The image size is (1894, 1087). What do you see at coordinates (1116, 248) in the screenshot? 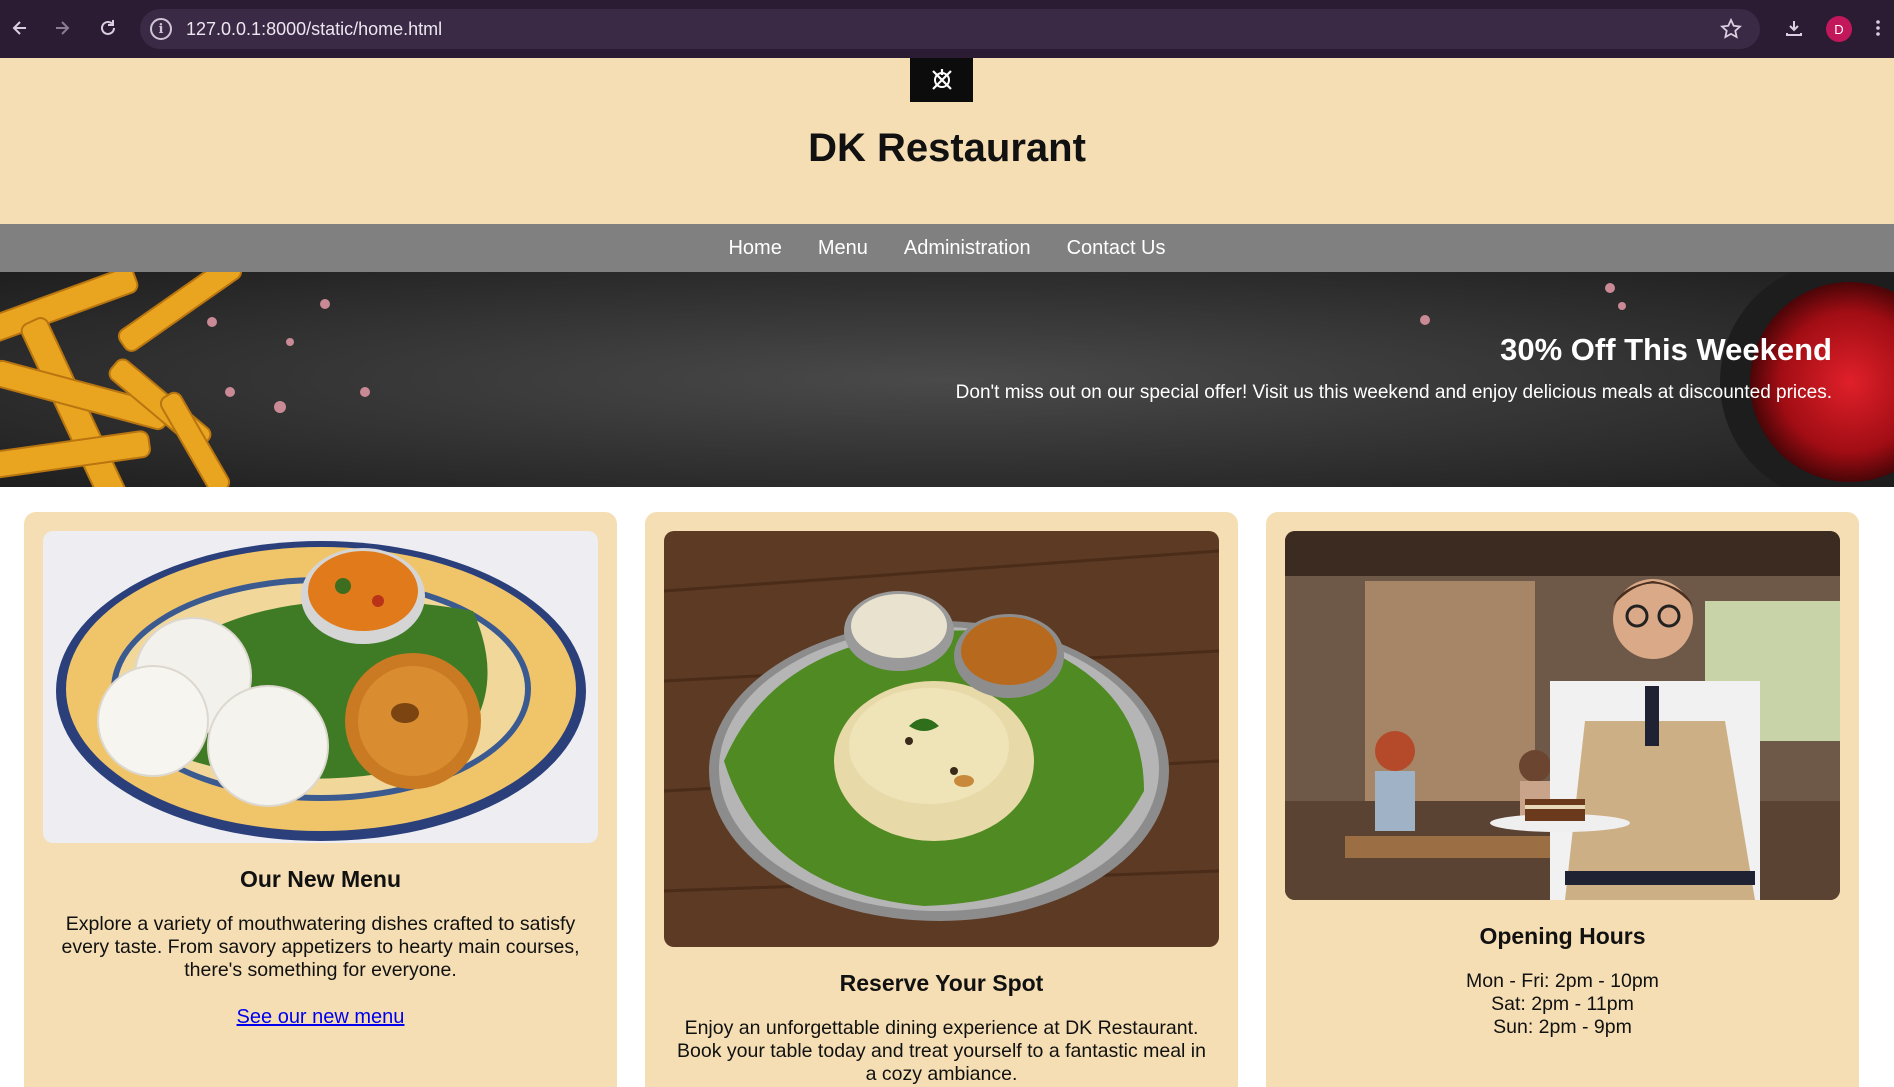
I see `nav-contact-us: Contact Us` at bounding box center [1116, 248].